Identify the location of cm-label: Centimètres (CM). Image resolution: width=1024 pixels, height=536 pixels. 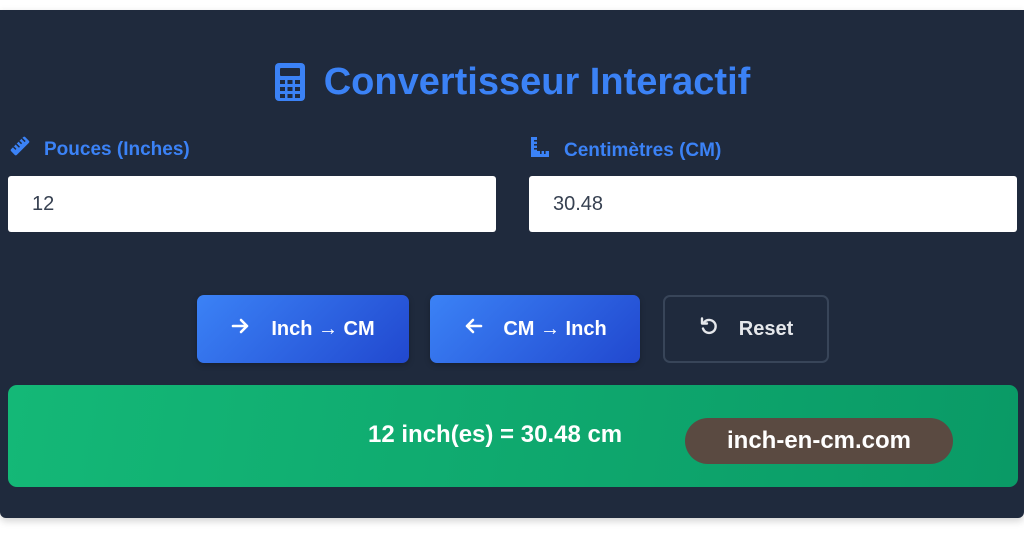
(625, 151).